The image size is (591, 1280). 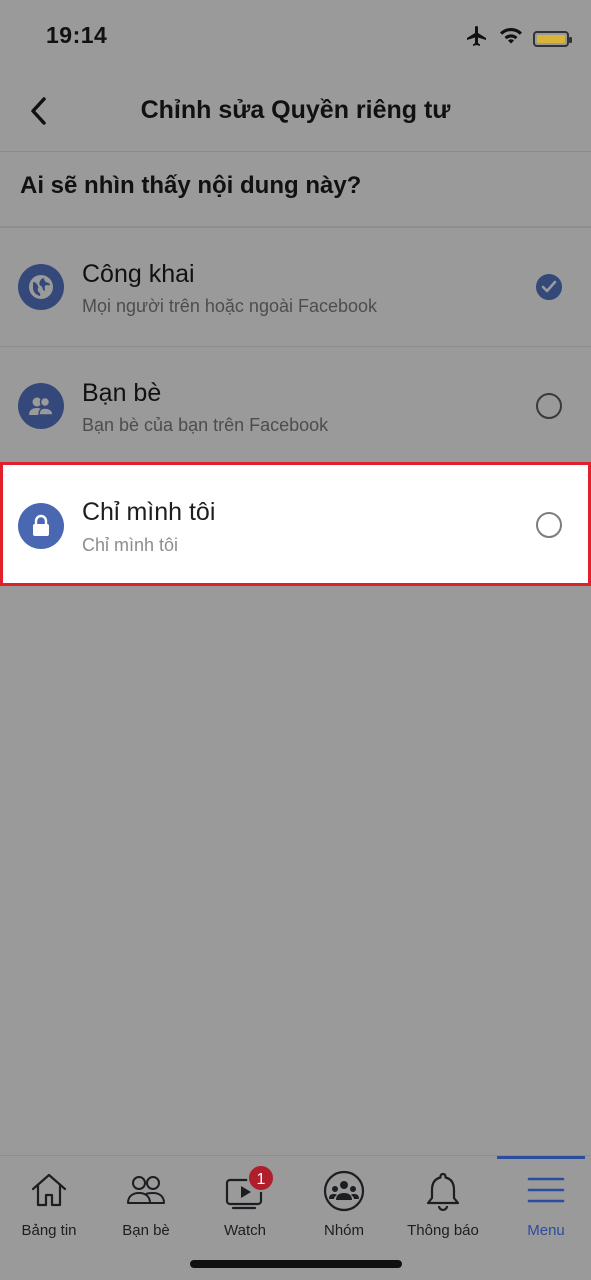 What do you see at coordinates (49, 1230) in the screenshot?
I see `tab-label: Bảng tin` at bounding box center [49, 1230].